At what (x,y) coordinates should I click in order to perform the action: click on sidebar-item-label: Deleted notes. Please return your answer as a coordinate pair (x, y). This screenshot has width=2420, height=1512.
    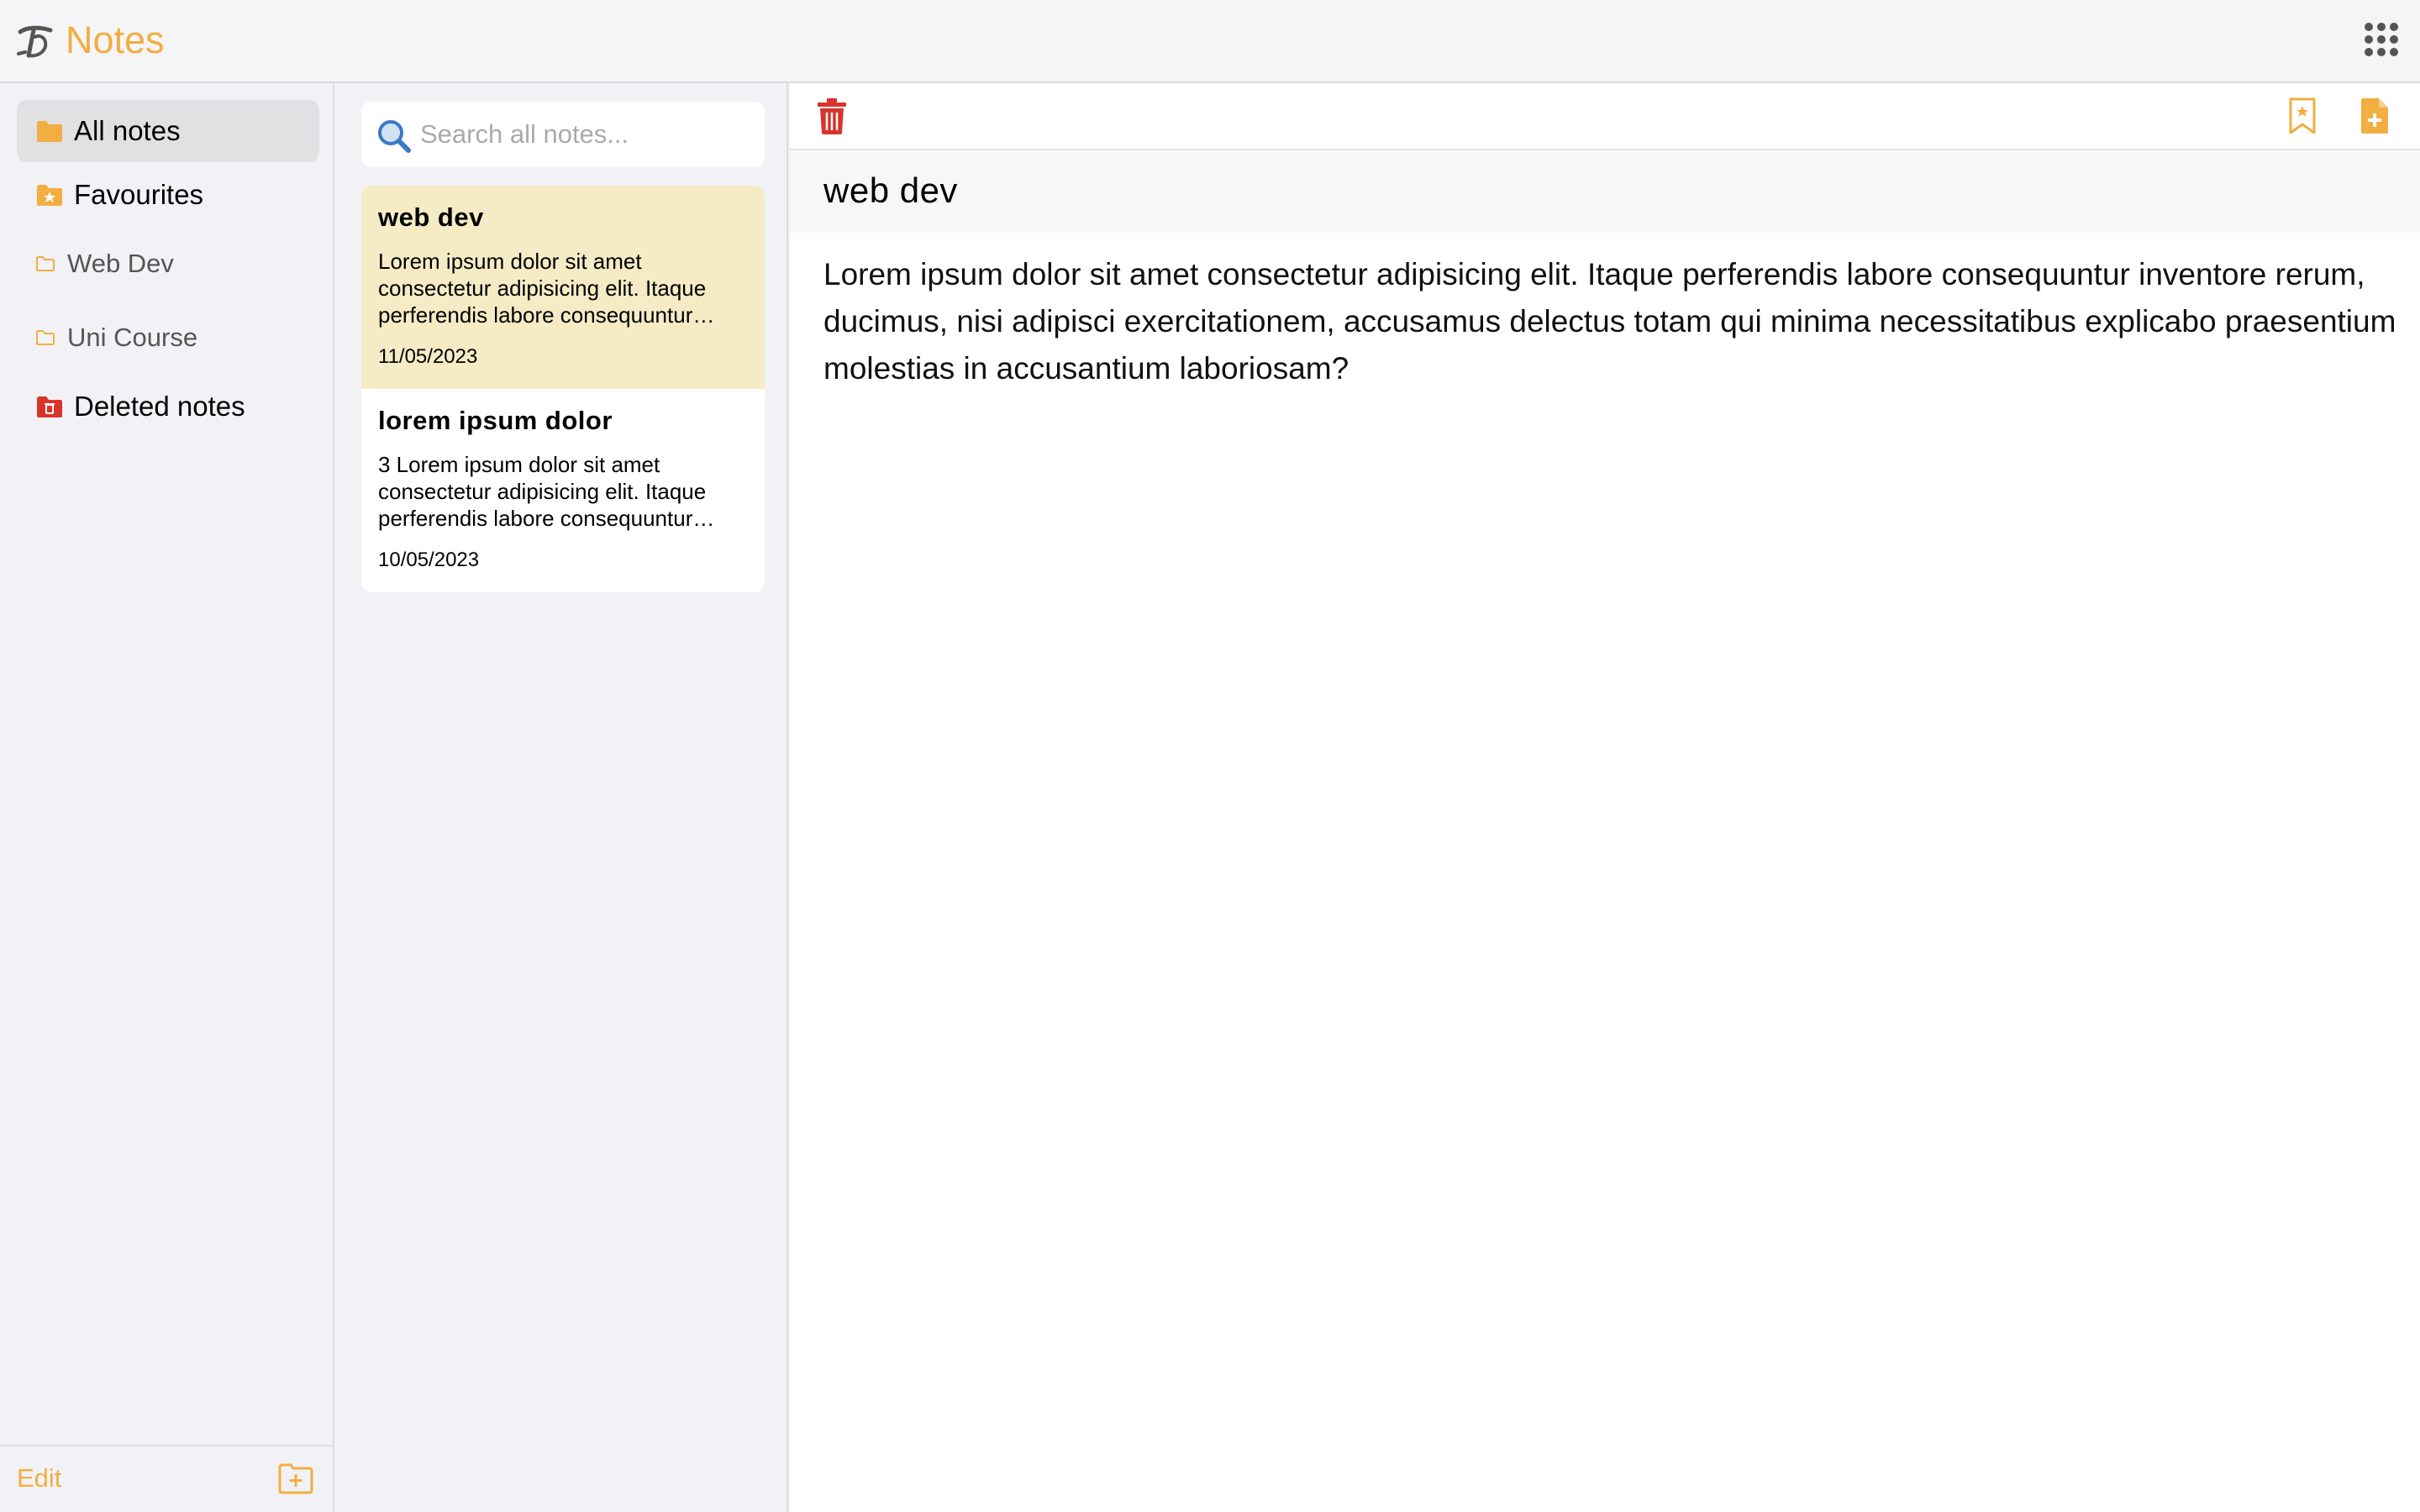
    Looking at the image, I should click on (159, 406).